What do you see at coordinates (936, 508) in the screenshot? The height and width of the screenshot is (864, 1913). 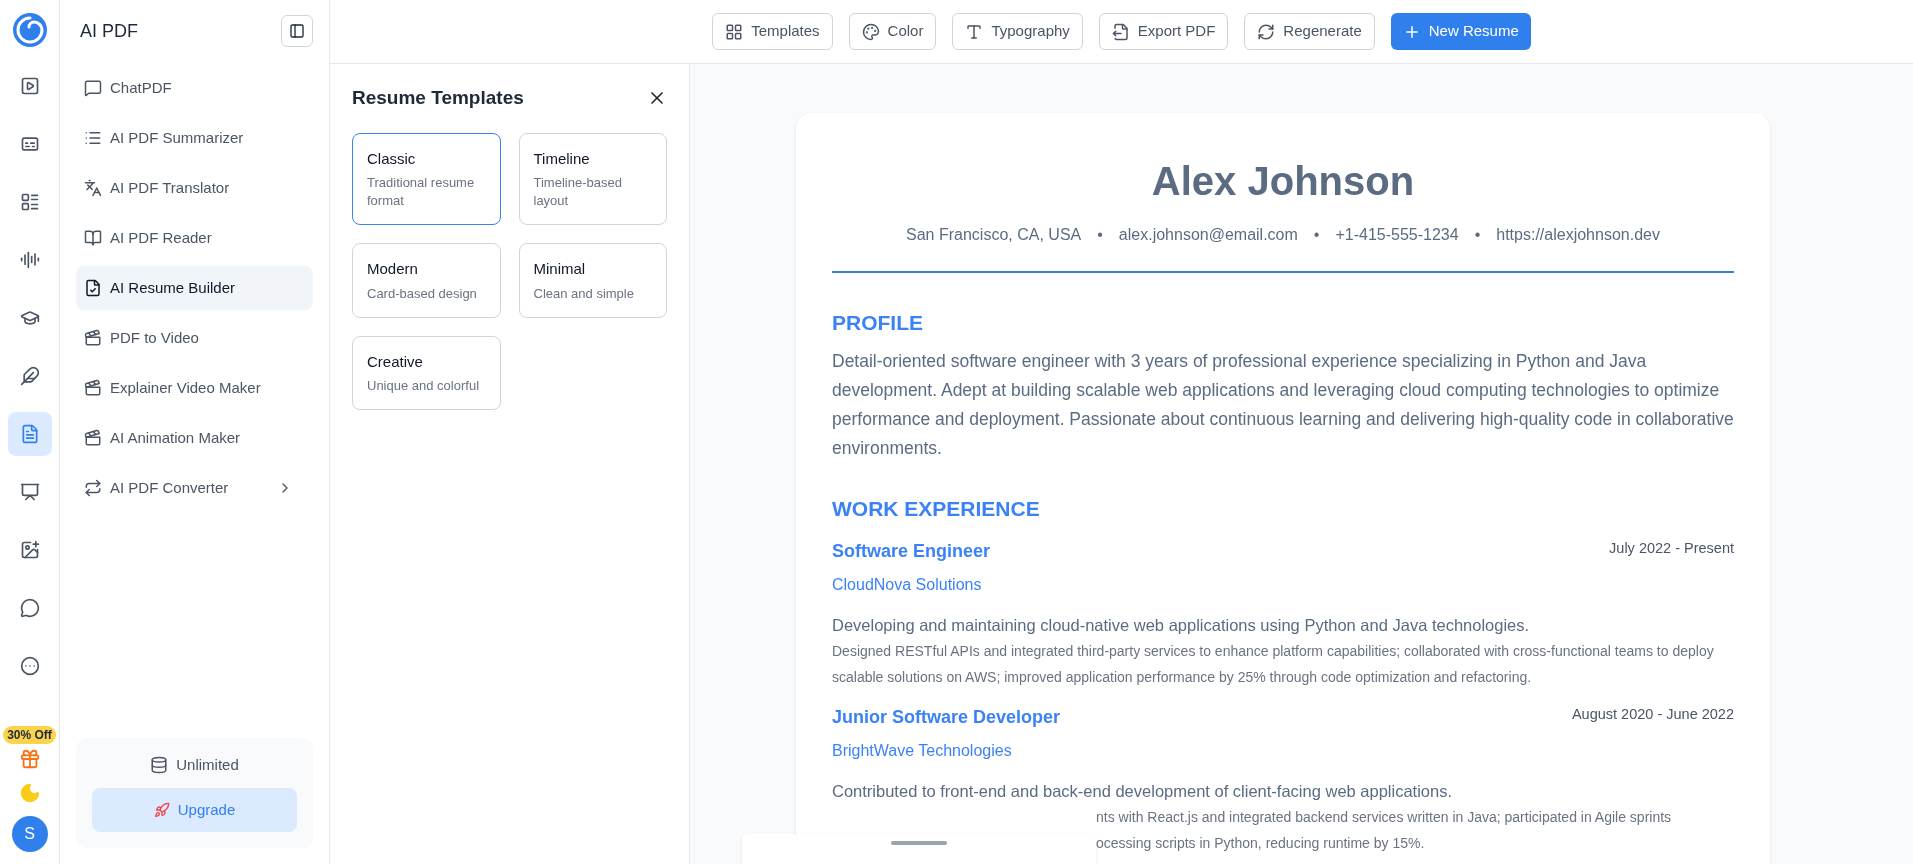 I see `section-heading: WORK EXPERIENCE` at bounding box center [936, 508].